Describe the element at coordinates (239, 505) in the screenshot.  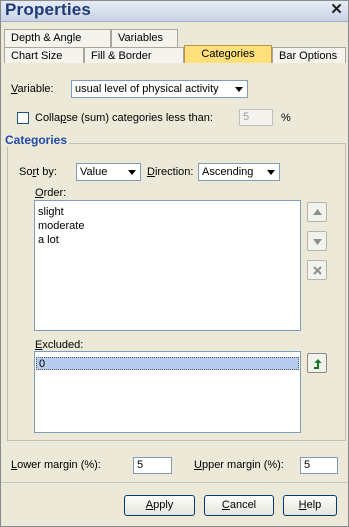
I see `cancel-button: Cancel` at that location.